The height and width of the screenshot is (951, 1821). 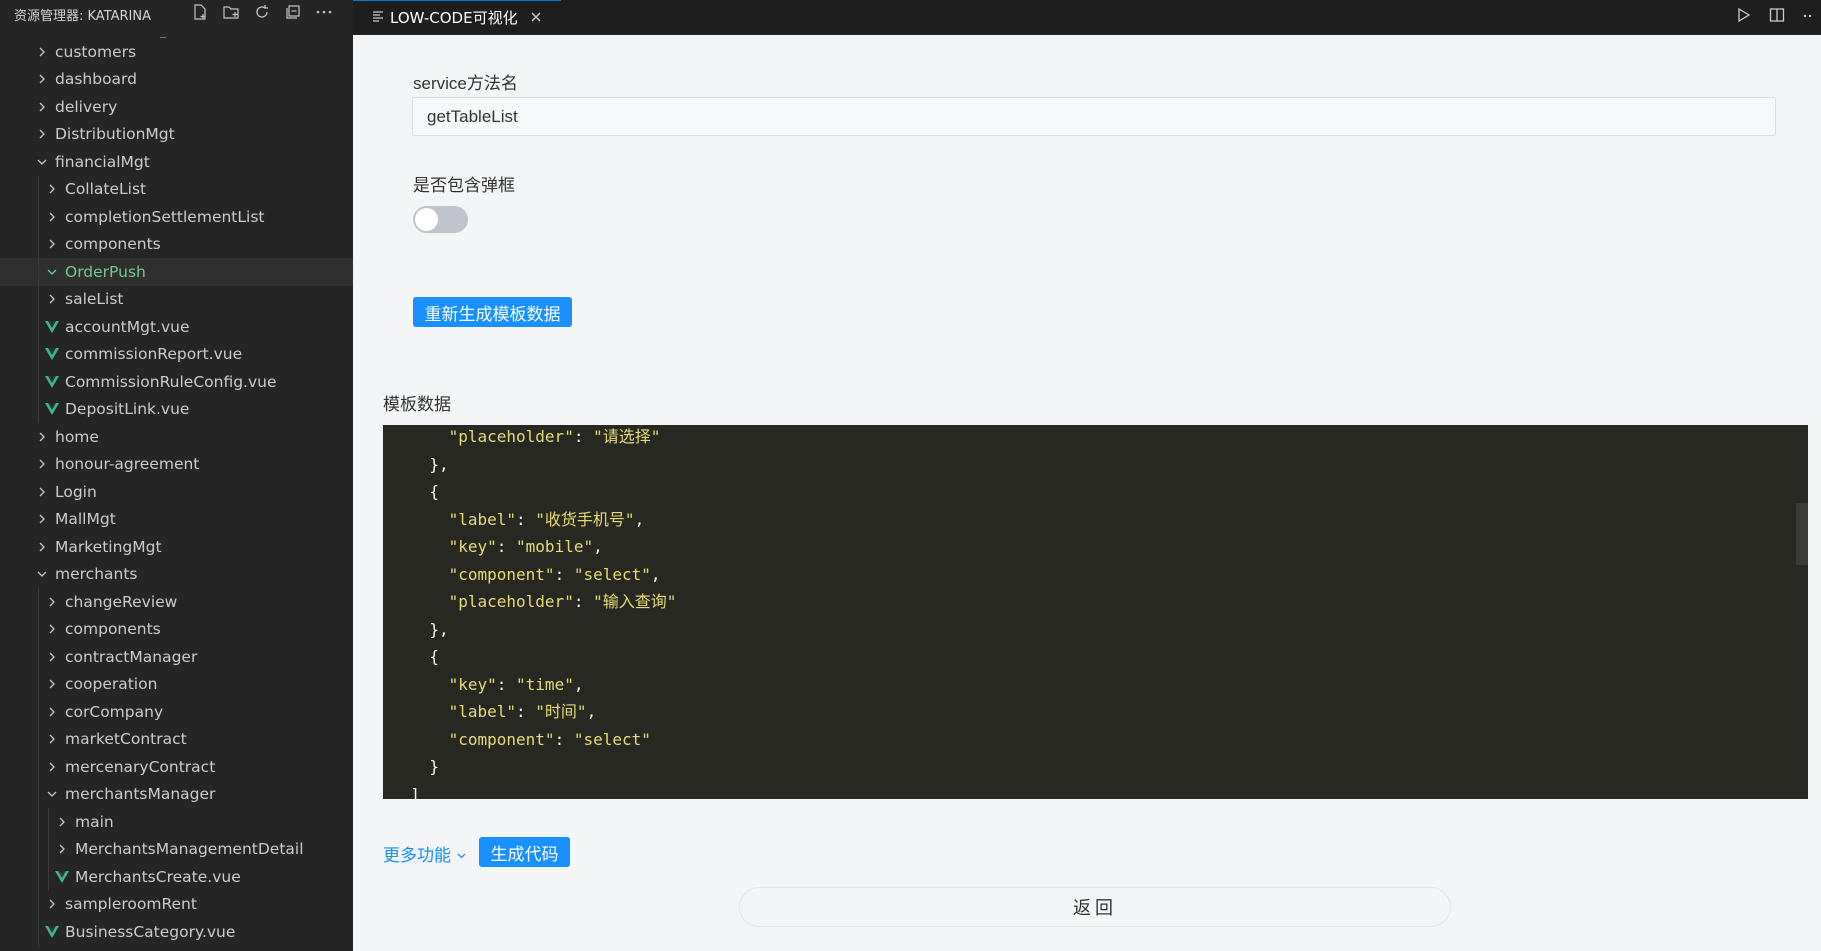 I want to click on code-line: "label": "收货手机号",, so click(x=547, y=519).